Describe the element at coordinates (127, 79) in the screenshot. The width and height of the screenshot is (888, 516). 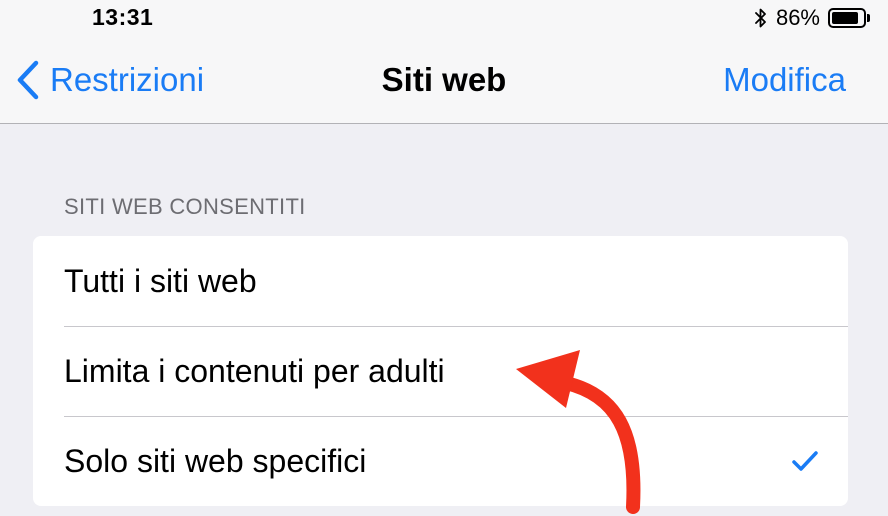
I see `back-button-label: Restrizioni` at that location.